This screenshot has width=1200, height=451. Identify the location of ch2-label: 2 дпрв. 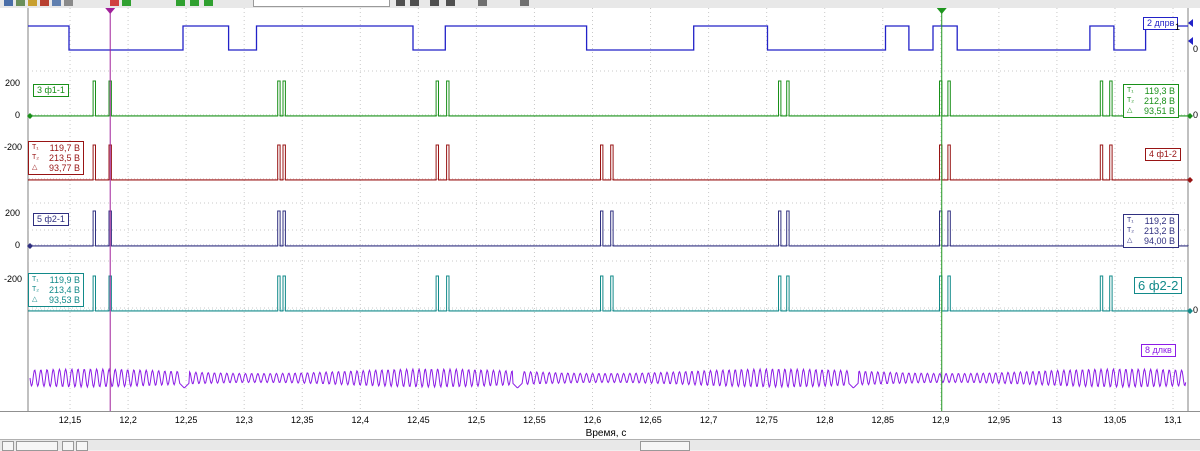
(1161, 23).